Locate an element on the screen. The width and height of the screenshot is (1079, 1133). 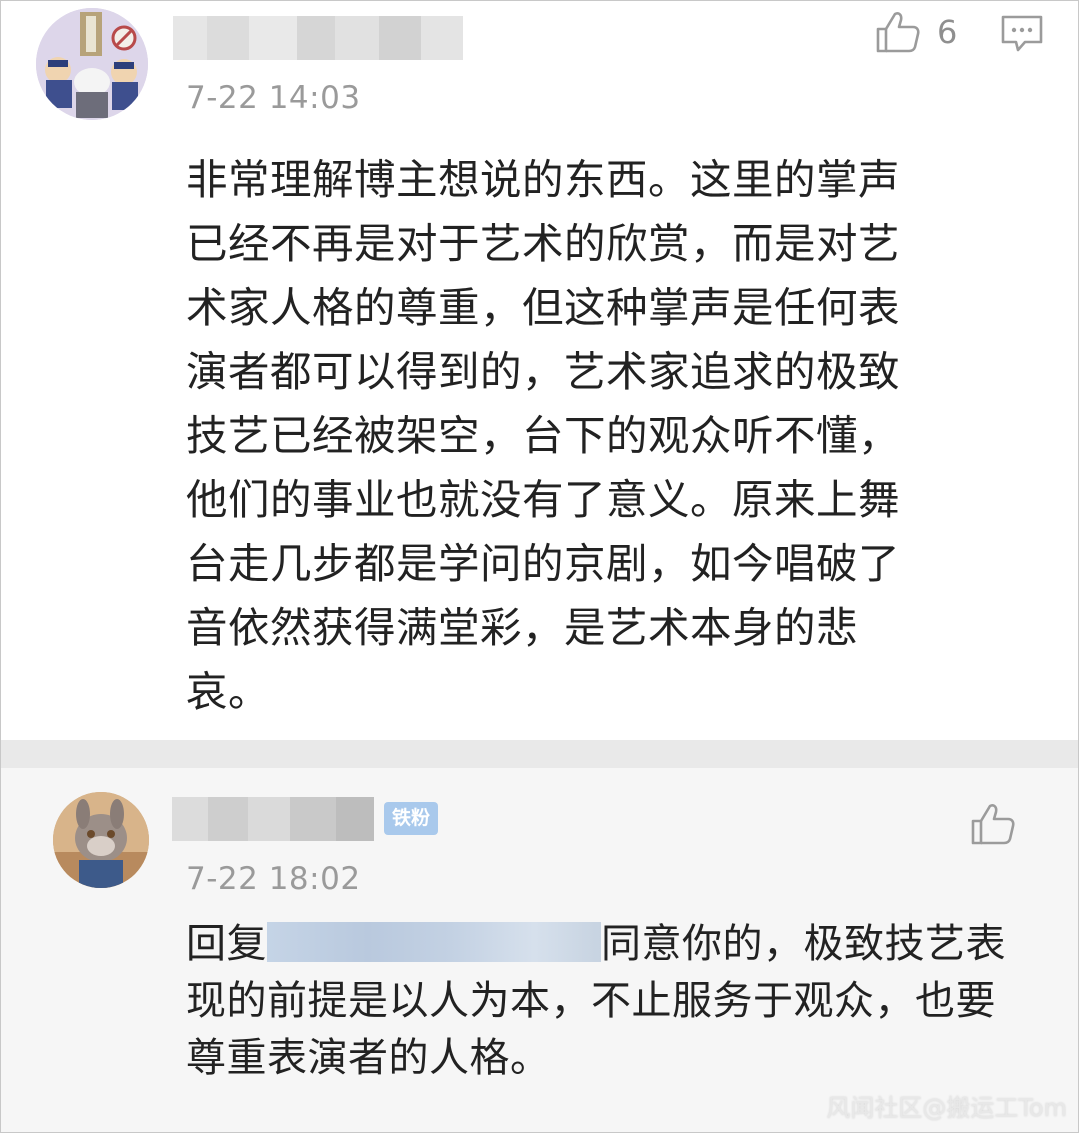
comment-line: 技艺已经被架空，台下的观众听不懂， is located at coordinates (543, 435).